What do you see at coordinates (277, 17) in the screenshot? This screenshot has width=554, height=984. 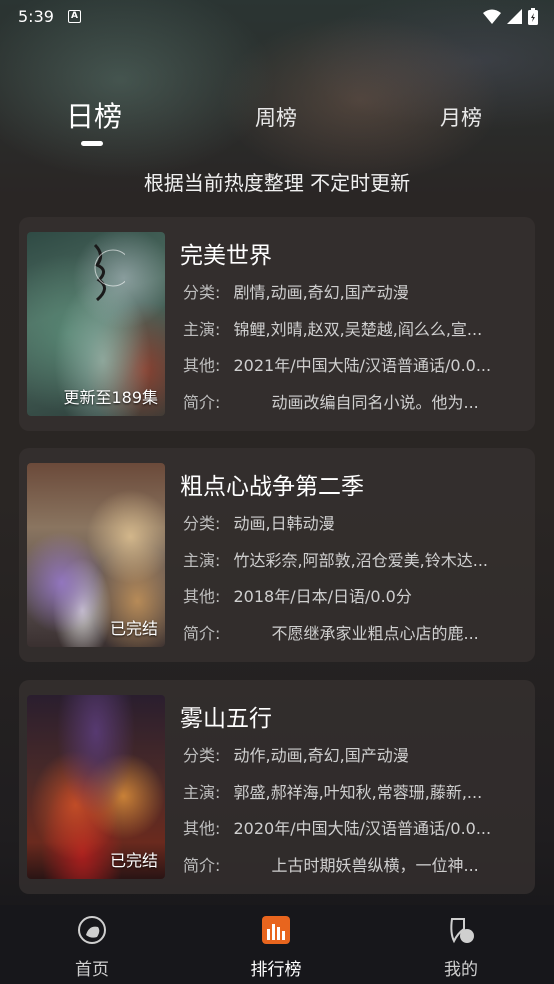 I see `status-bar: 5:39 A` at bounding box center [277, 17].